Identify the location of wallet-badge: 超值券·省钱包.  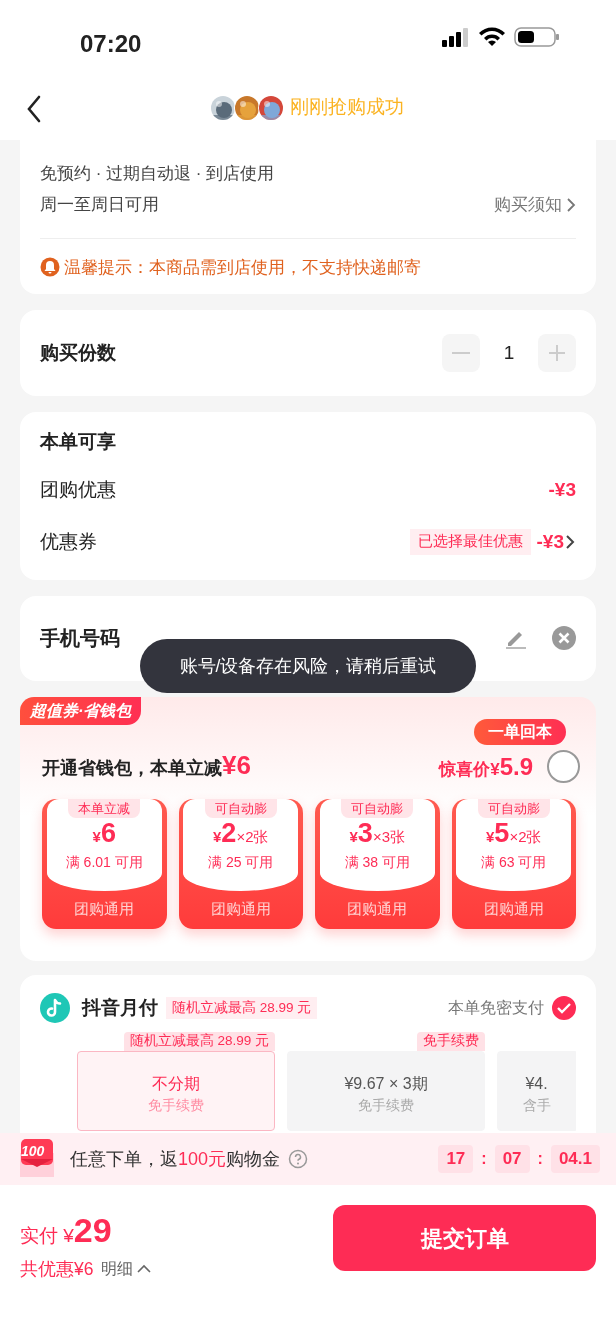
(81, 710).